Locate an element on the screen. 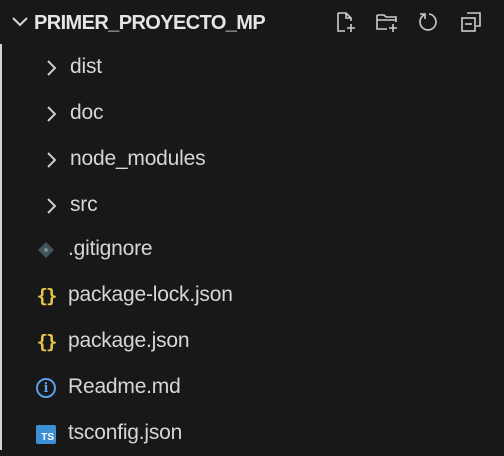  new-folder-icon is located at coordinates (386, 23).